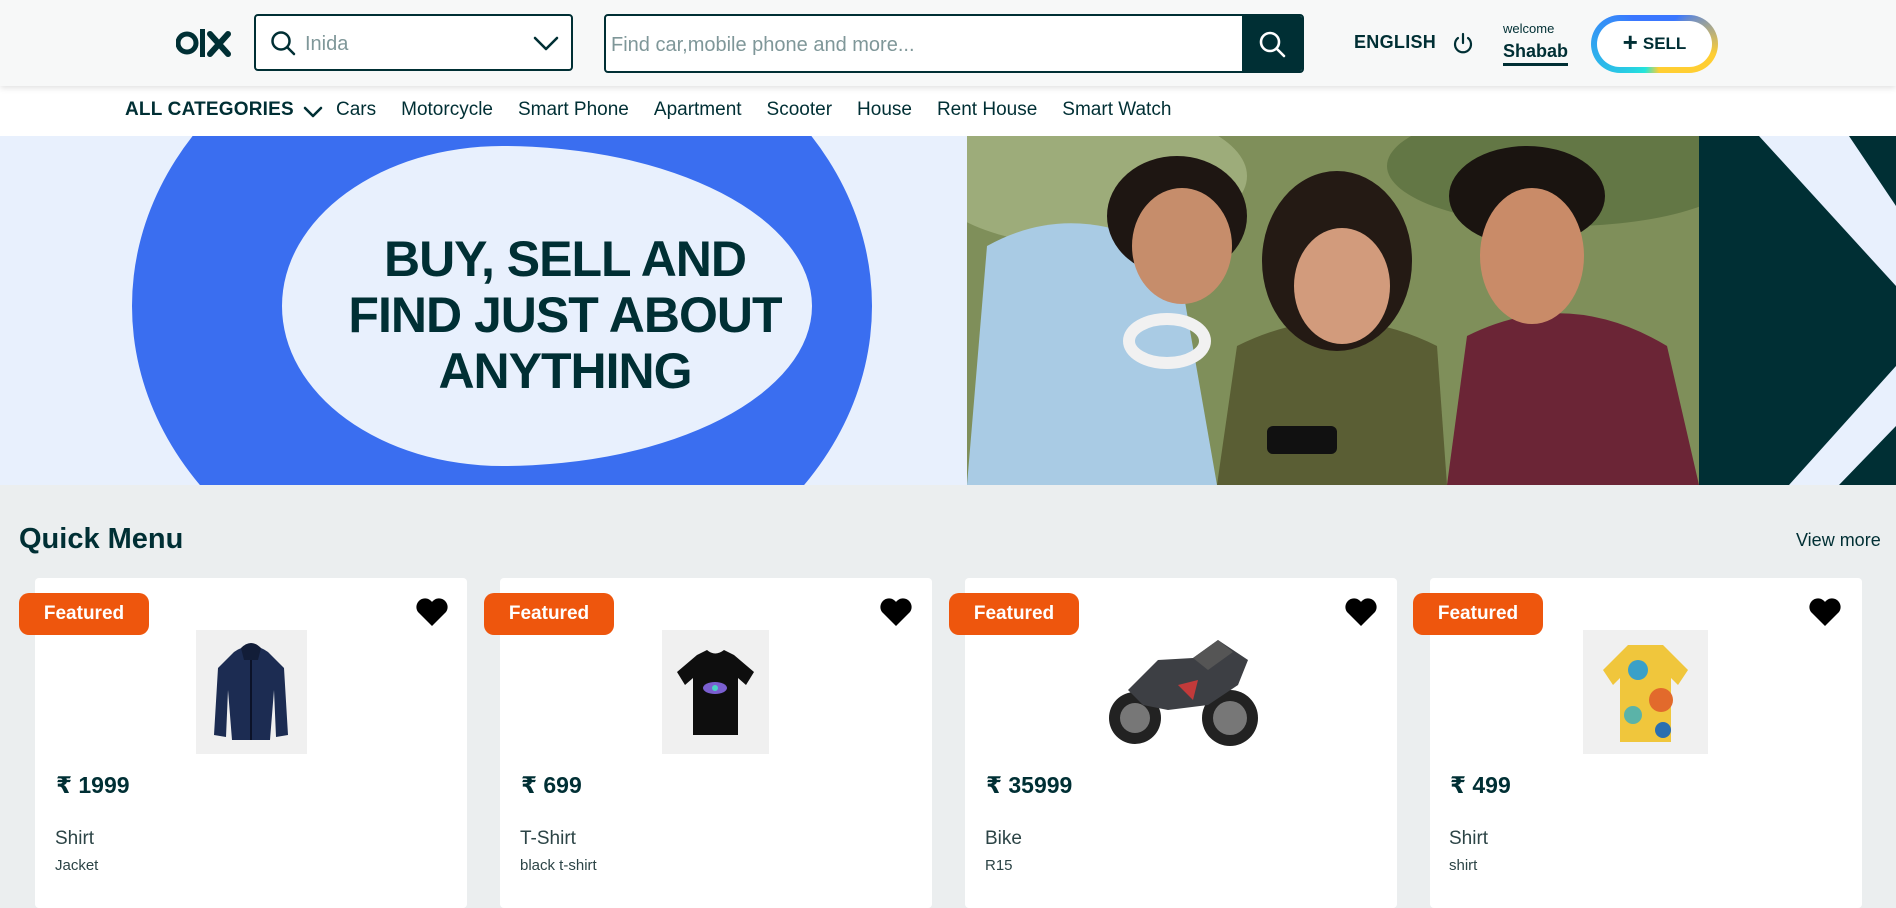 The height and width of the screenshot is (908, 1896). What do you see at coordinates (1116, 110) in the screenshot?
I see `category-link-smart-watch: Smart Watch` at bounding box center [1116, 110].